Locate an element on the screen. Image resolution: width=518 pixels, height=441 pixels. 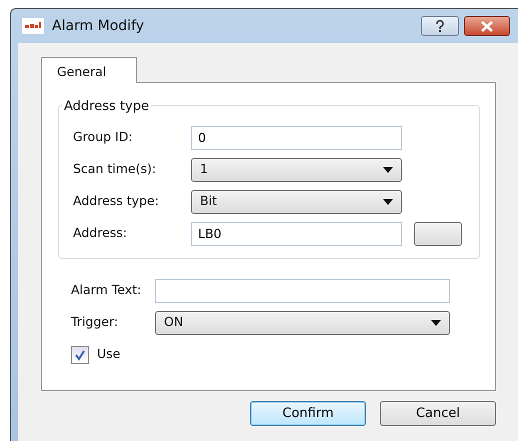
checkbox is located at coordinates (80, 355).